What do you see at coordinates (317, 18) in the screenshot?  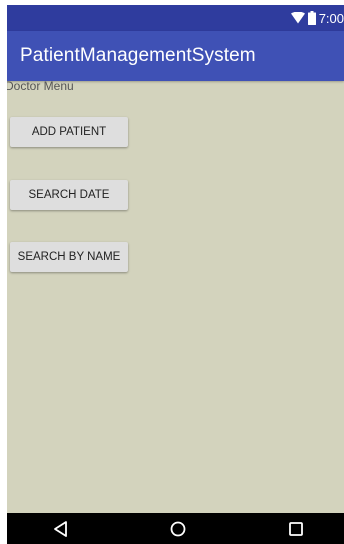 I see `status-icons: 7:00` at bounding box center [317, 18].